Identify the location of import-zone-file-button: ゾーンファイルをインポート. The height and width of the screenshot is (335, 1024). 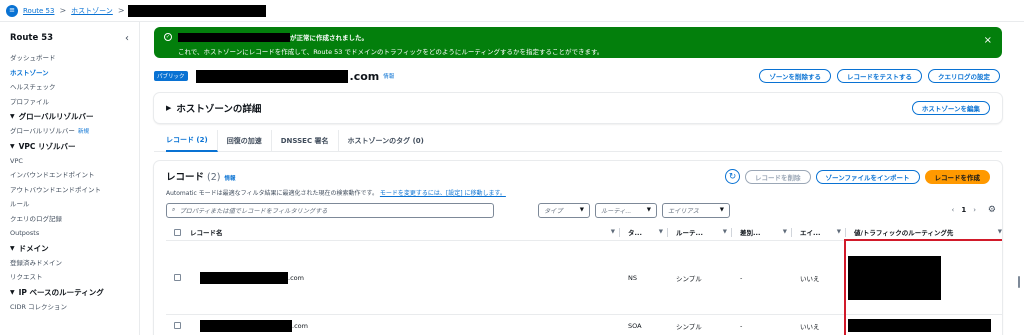
(867, 176).